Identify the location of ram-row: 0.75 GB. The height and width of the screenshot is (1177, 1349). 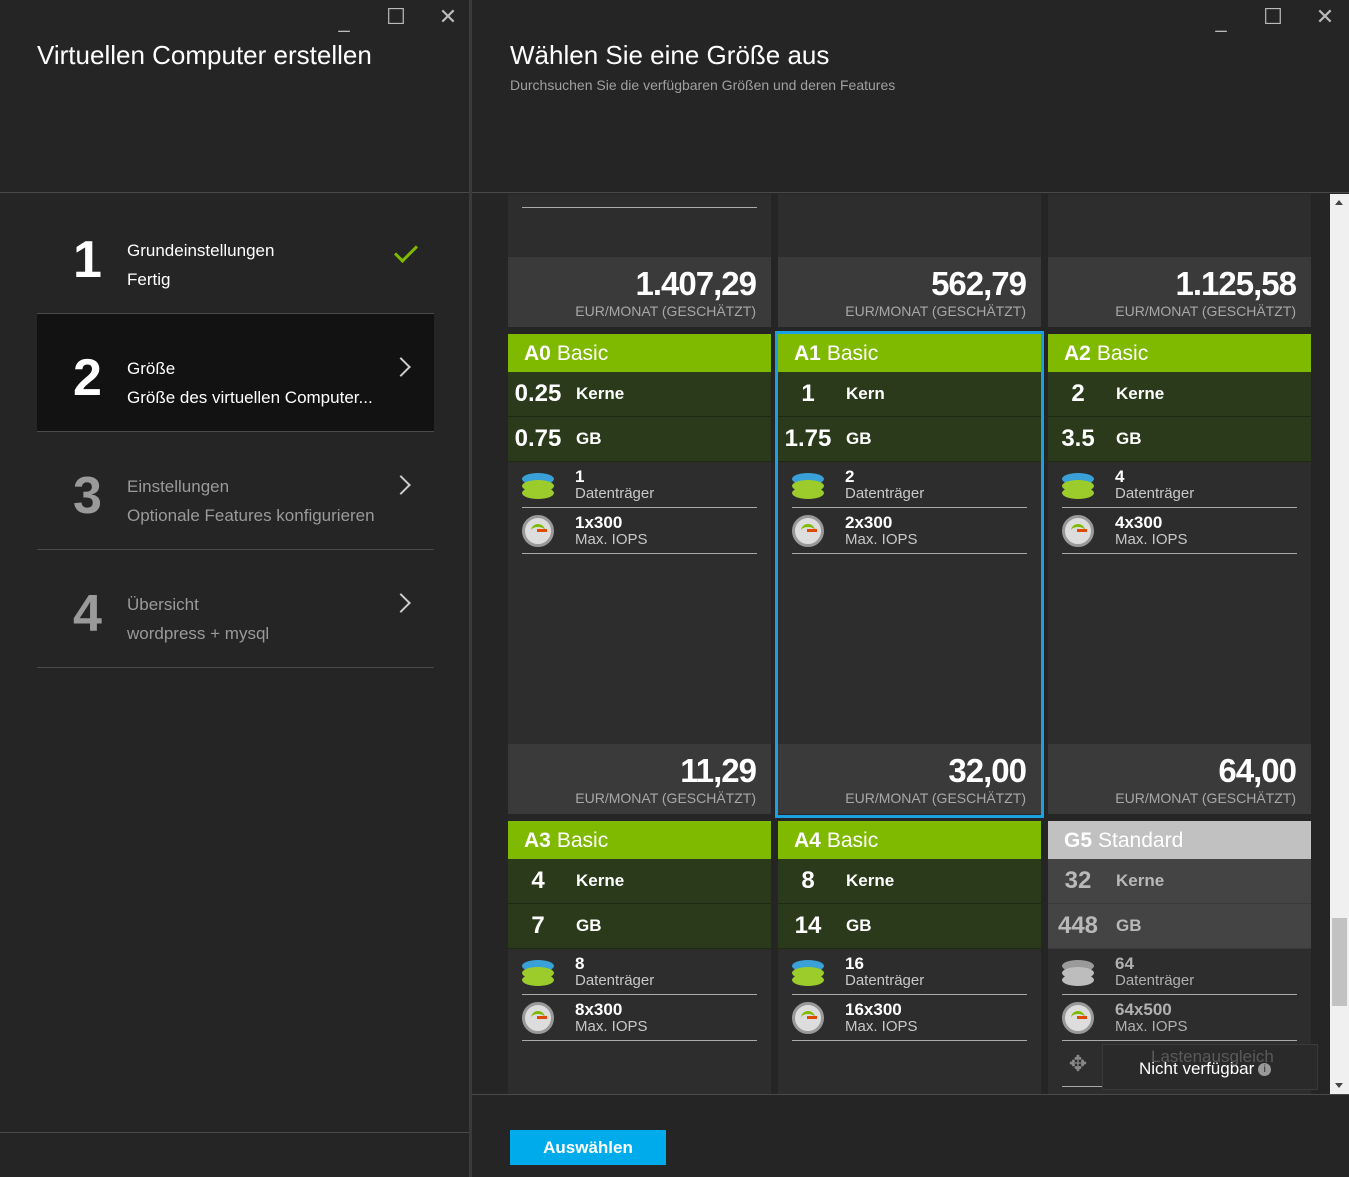
(639, 439).